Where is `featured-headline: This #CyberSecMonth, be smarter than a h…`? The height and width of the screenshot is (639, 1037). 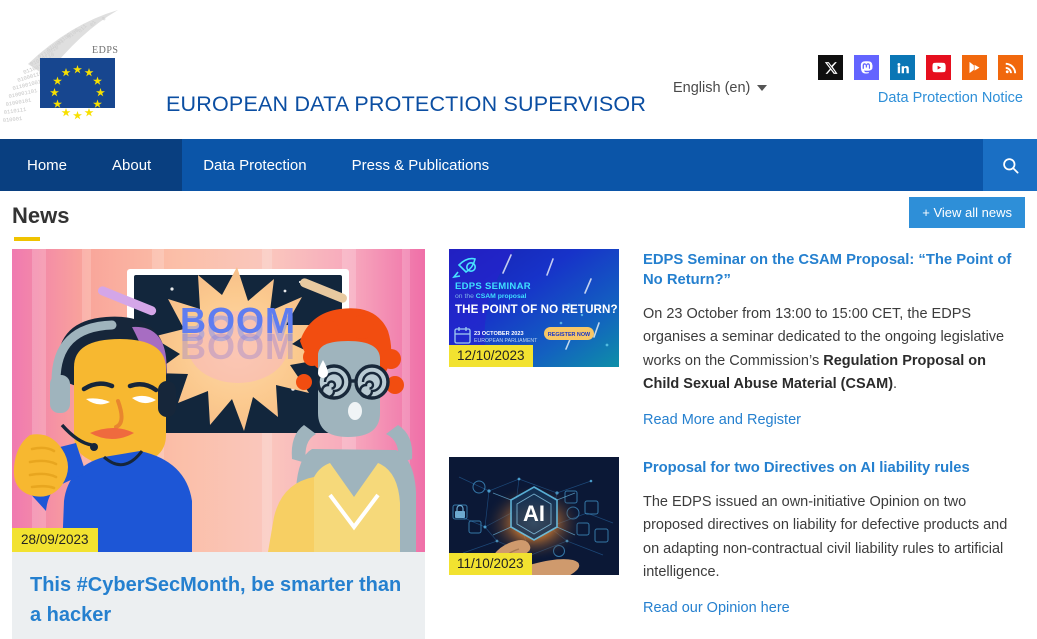
featured-headline: This #CyberSecMonth, be smarter than a h… is located at coordinates (218, 600).